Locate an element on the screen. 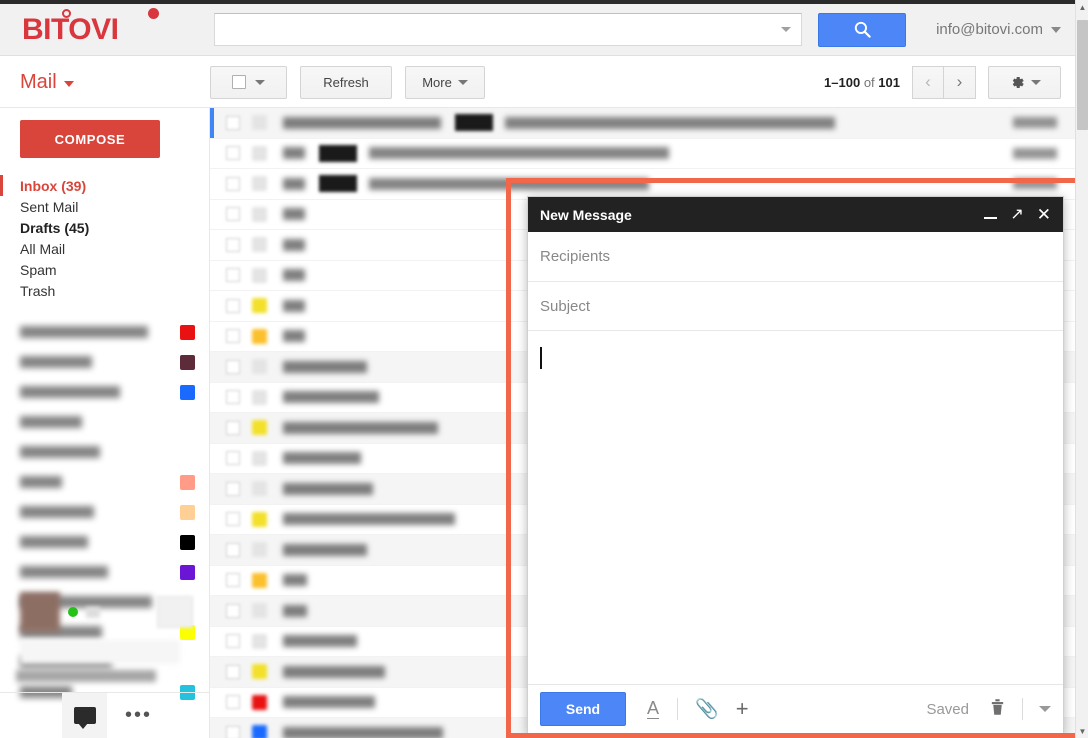  search-box is located at coordinates (508, 29).